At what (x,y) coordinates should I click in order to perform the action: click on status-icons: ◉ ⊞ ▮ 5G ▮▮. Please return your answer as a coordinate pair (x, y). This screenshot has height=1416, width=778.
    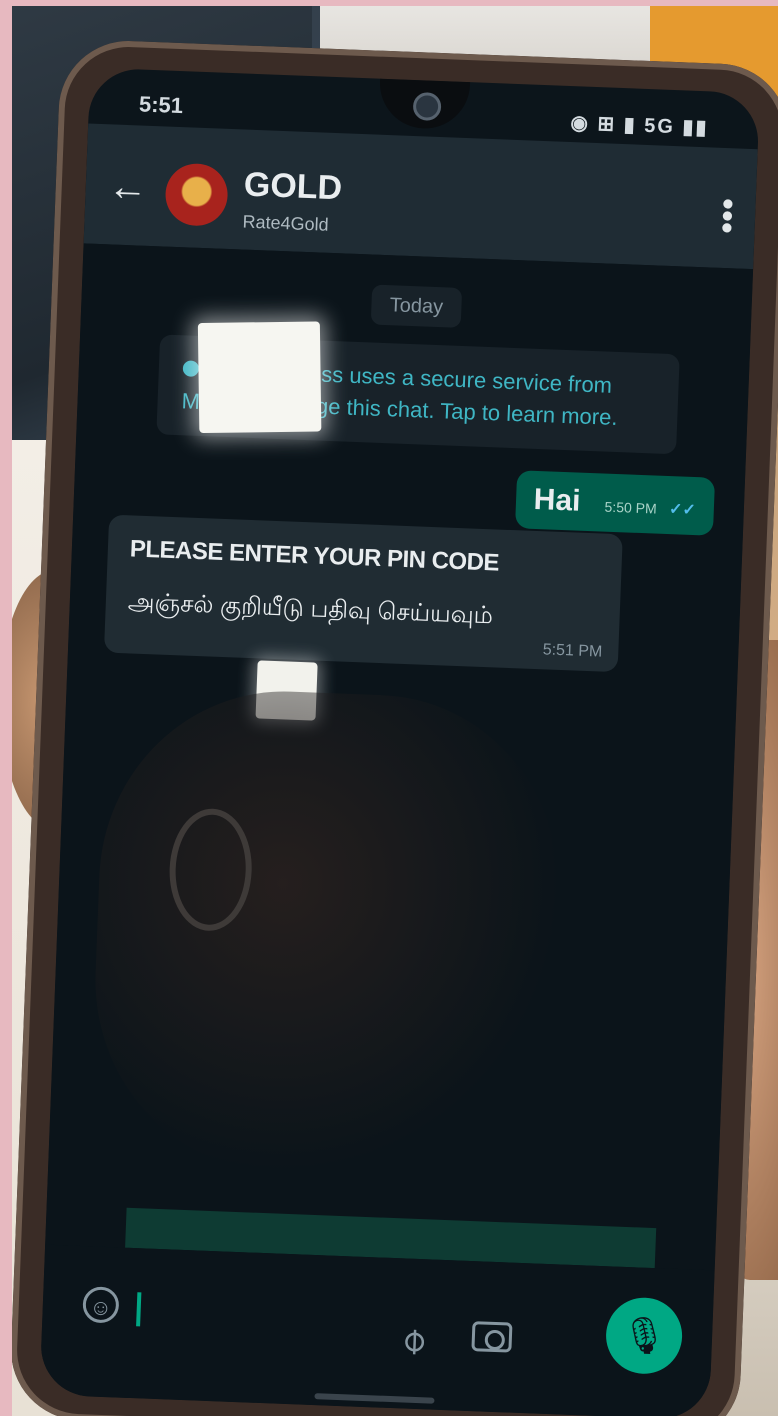
    Looking at the image, I should click on (639, 126).